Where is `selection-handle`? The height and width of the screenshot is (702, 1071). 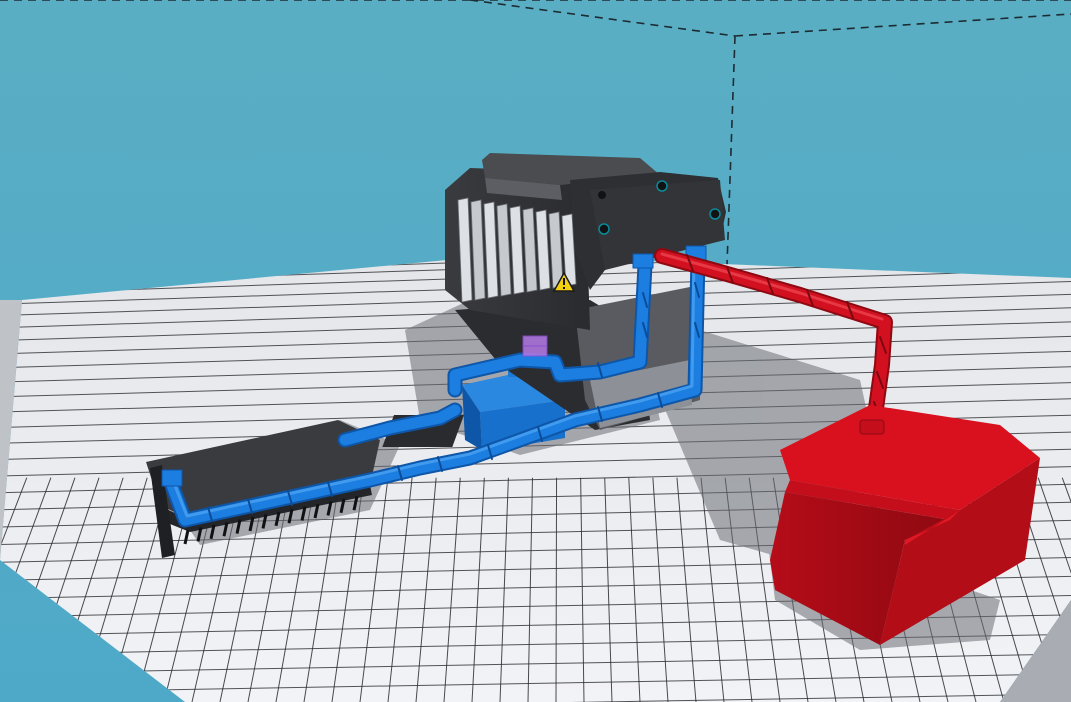 selection-handle is located at coordinates (535, 346).